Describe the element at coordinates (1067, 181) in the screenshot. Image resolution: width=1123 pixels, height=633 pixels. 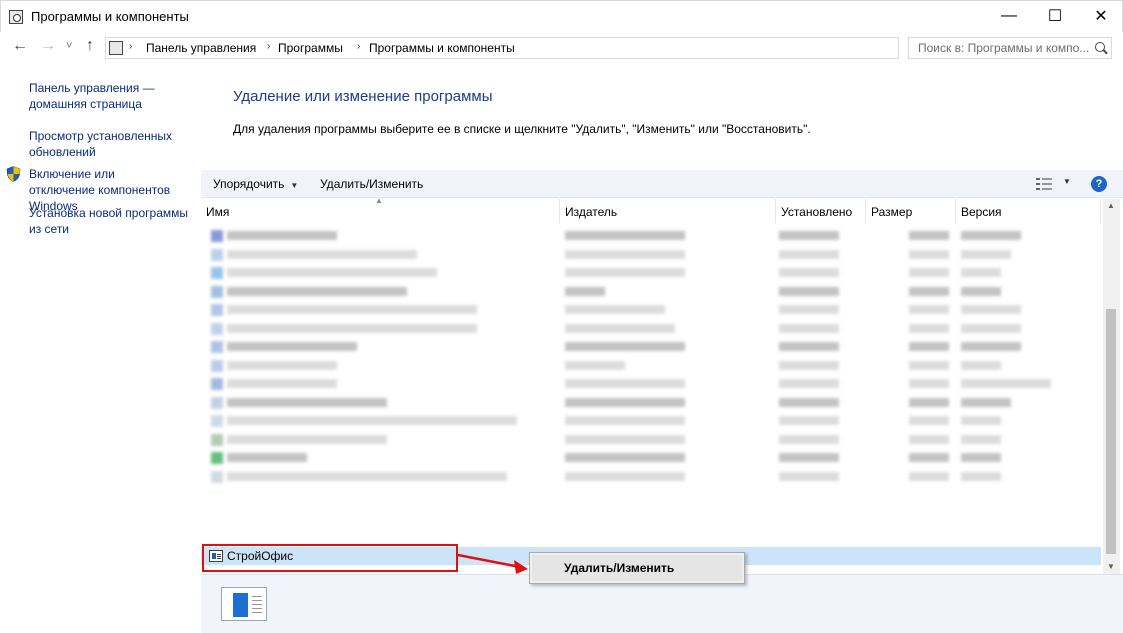
I see `view-dropdown-icon: ▼` at that location.